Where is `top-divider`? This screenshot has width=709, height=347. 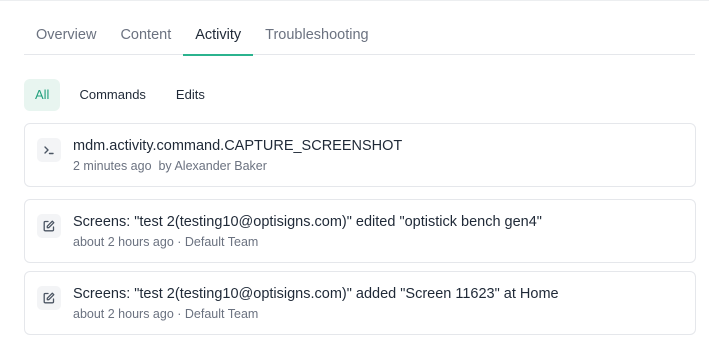
top-divider is located at coordinates (354, 0).